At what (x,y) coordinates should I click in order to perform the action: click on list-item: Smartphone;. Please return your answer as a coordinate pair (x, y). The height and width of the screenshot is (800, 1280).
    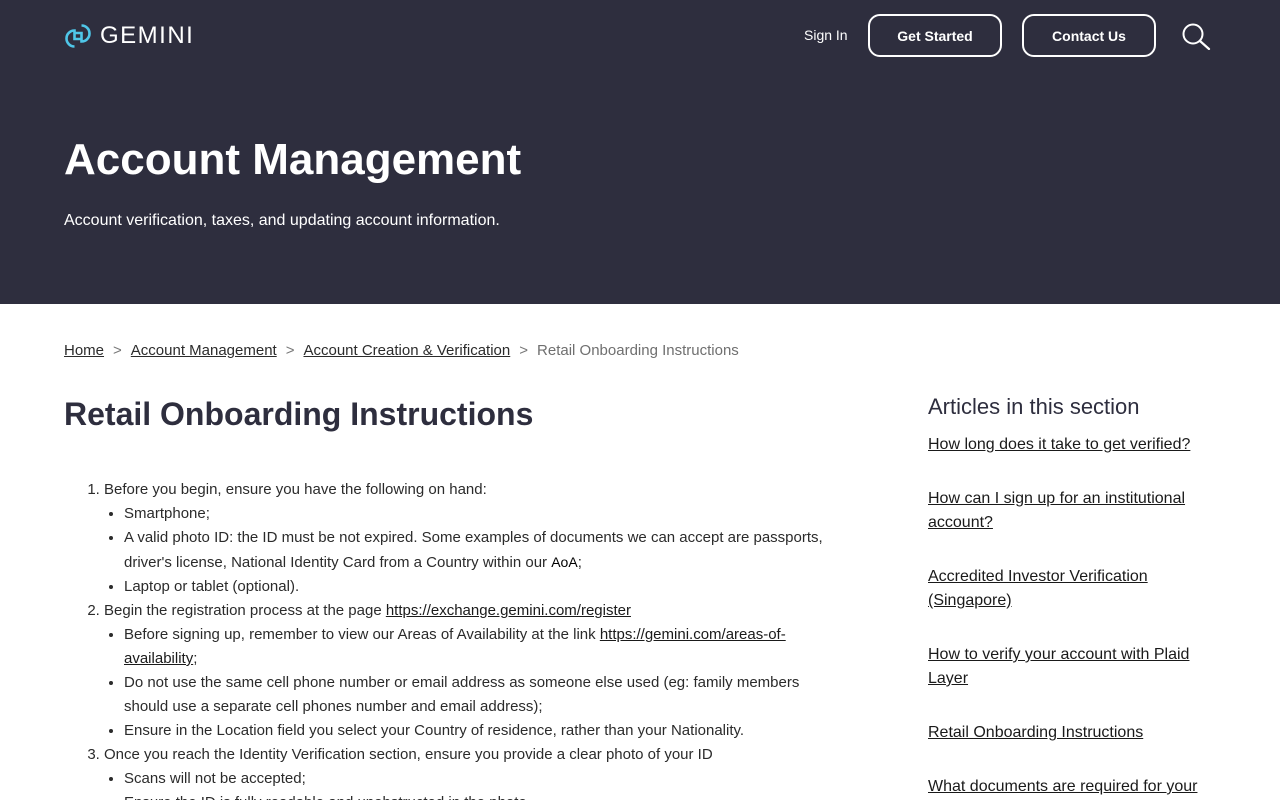
    Looking at the image, I should click on (474, 514).